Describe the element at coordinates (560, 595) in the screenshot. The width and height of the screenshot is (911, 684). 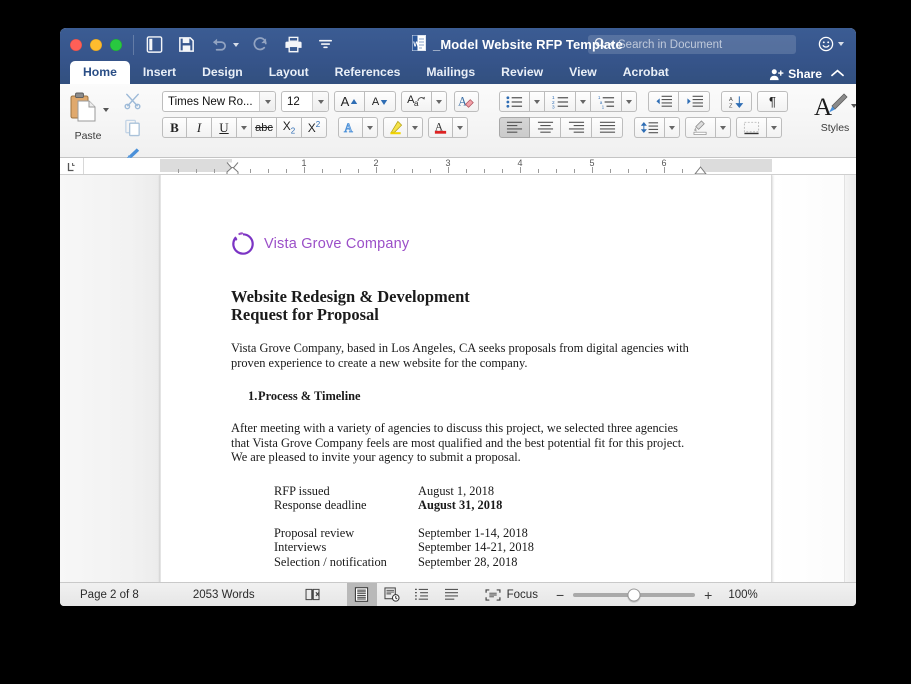
I see `zoom-out-button: −` at that location.